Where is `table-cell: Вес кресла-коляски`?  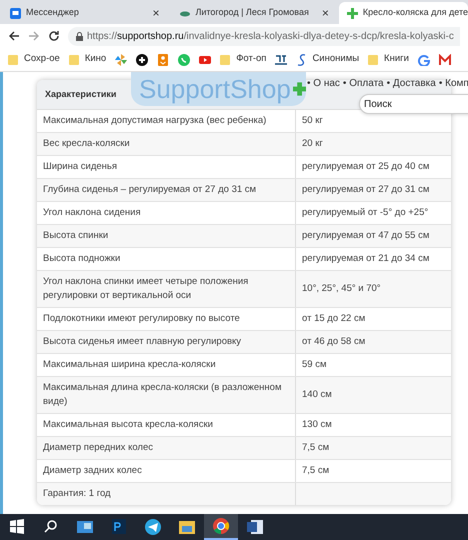 table-cell: Вес кресла-коляски is located at coordinates (166, 144).